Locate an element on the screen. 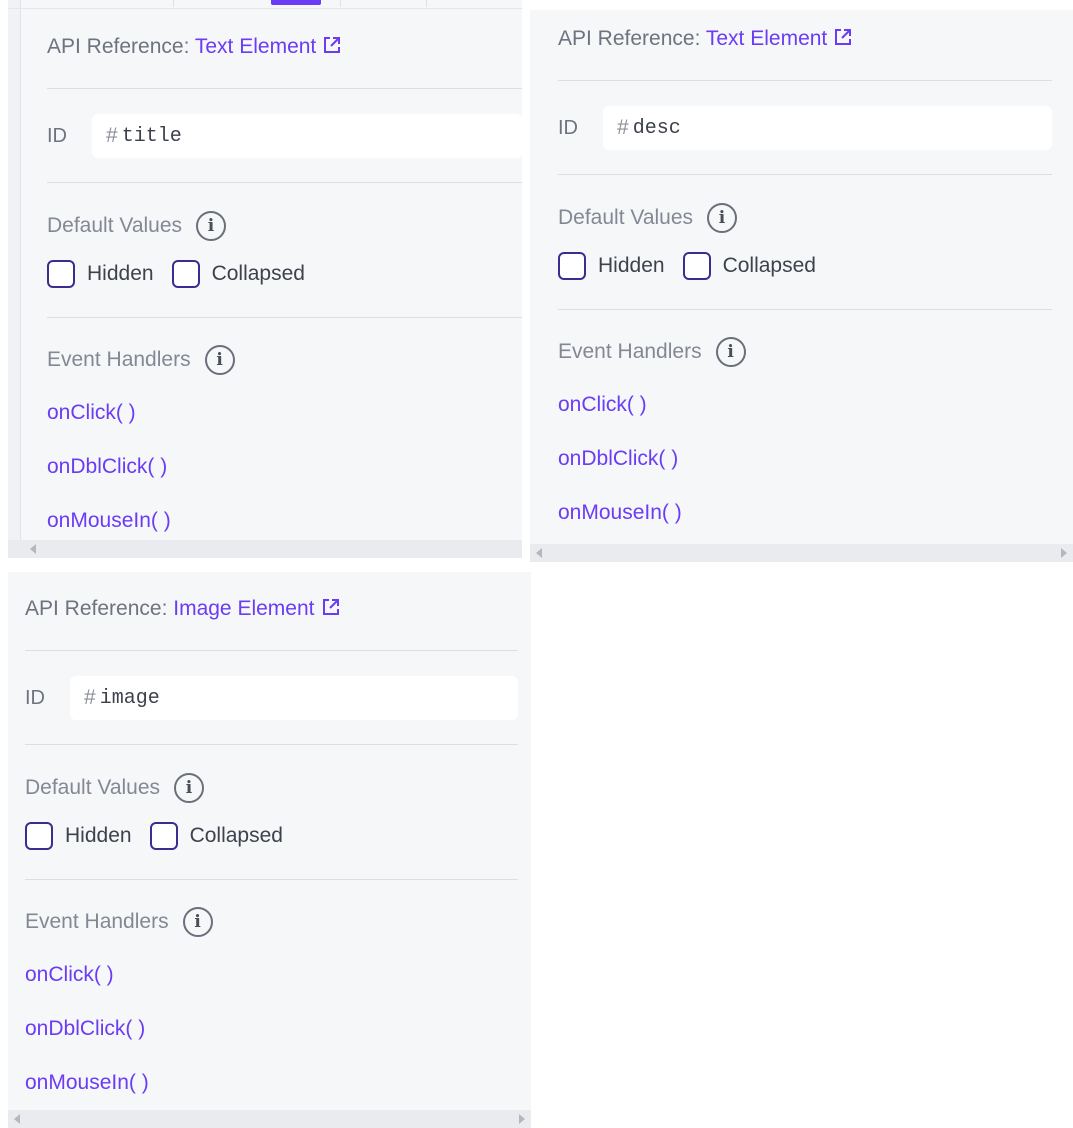  id-row: ID # desc is located at coordinates (805, 128).